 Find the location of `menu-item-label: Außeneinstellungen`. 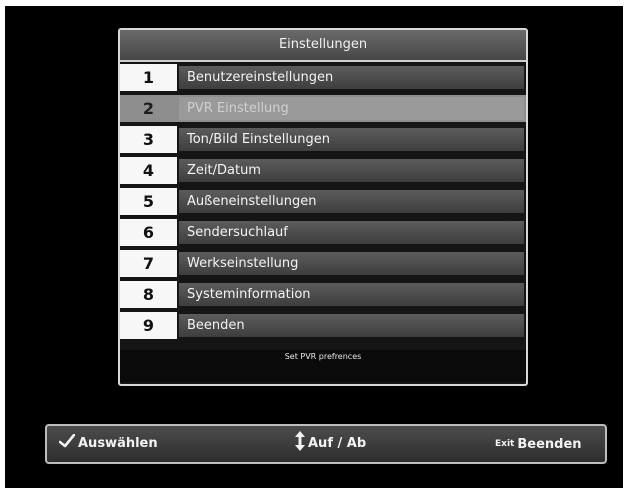

menu-item-label: Außeneinstellungen is located at coordinates (351, 201).